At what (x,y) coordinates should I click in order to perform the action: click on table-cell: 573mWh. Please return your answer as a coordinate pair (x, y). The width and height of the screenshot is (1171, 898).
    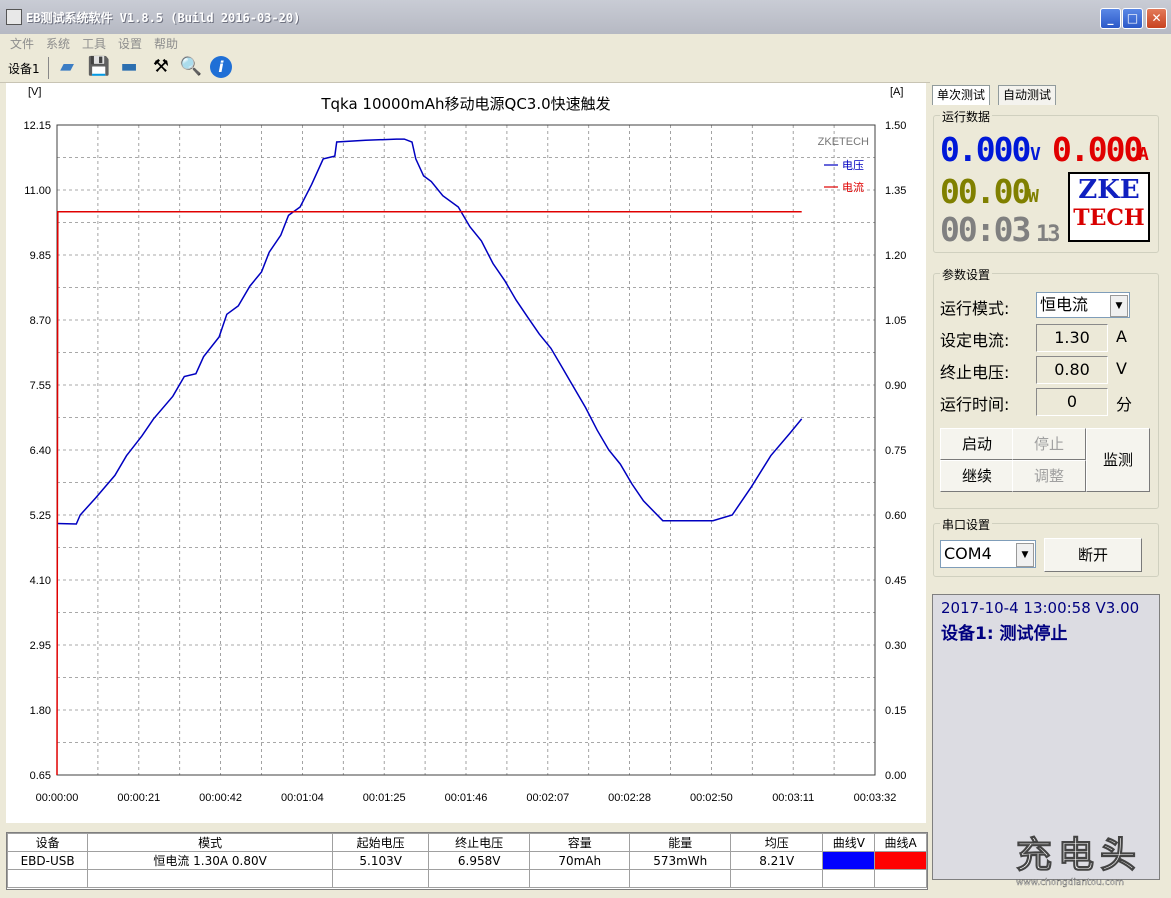
    Looking at the image, I should click on (680, 860).